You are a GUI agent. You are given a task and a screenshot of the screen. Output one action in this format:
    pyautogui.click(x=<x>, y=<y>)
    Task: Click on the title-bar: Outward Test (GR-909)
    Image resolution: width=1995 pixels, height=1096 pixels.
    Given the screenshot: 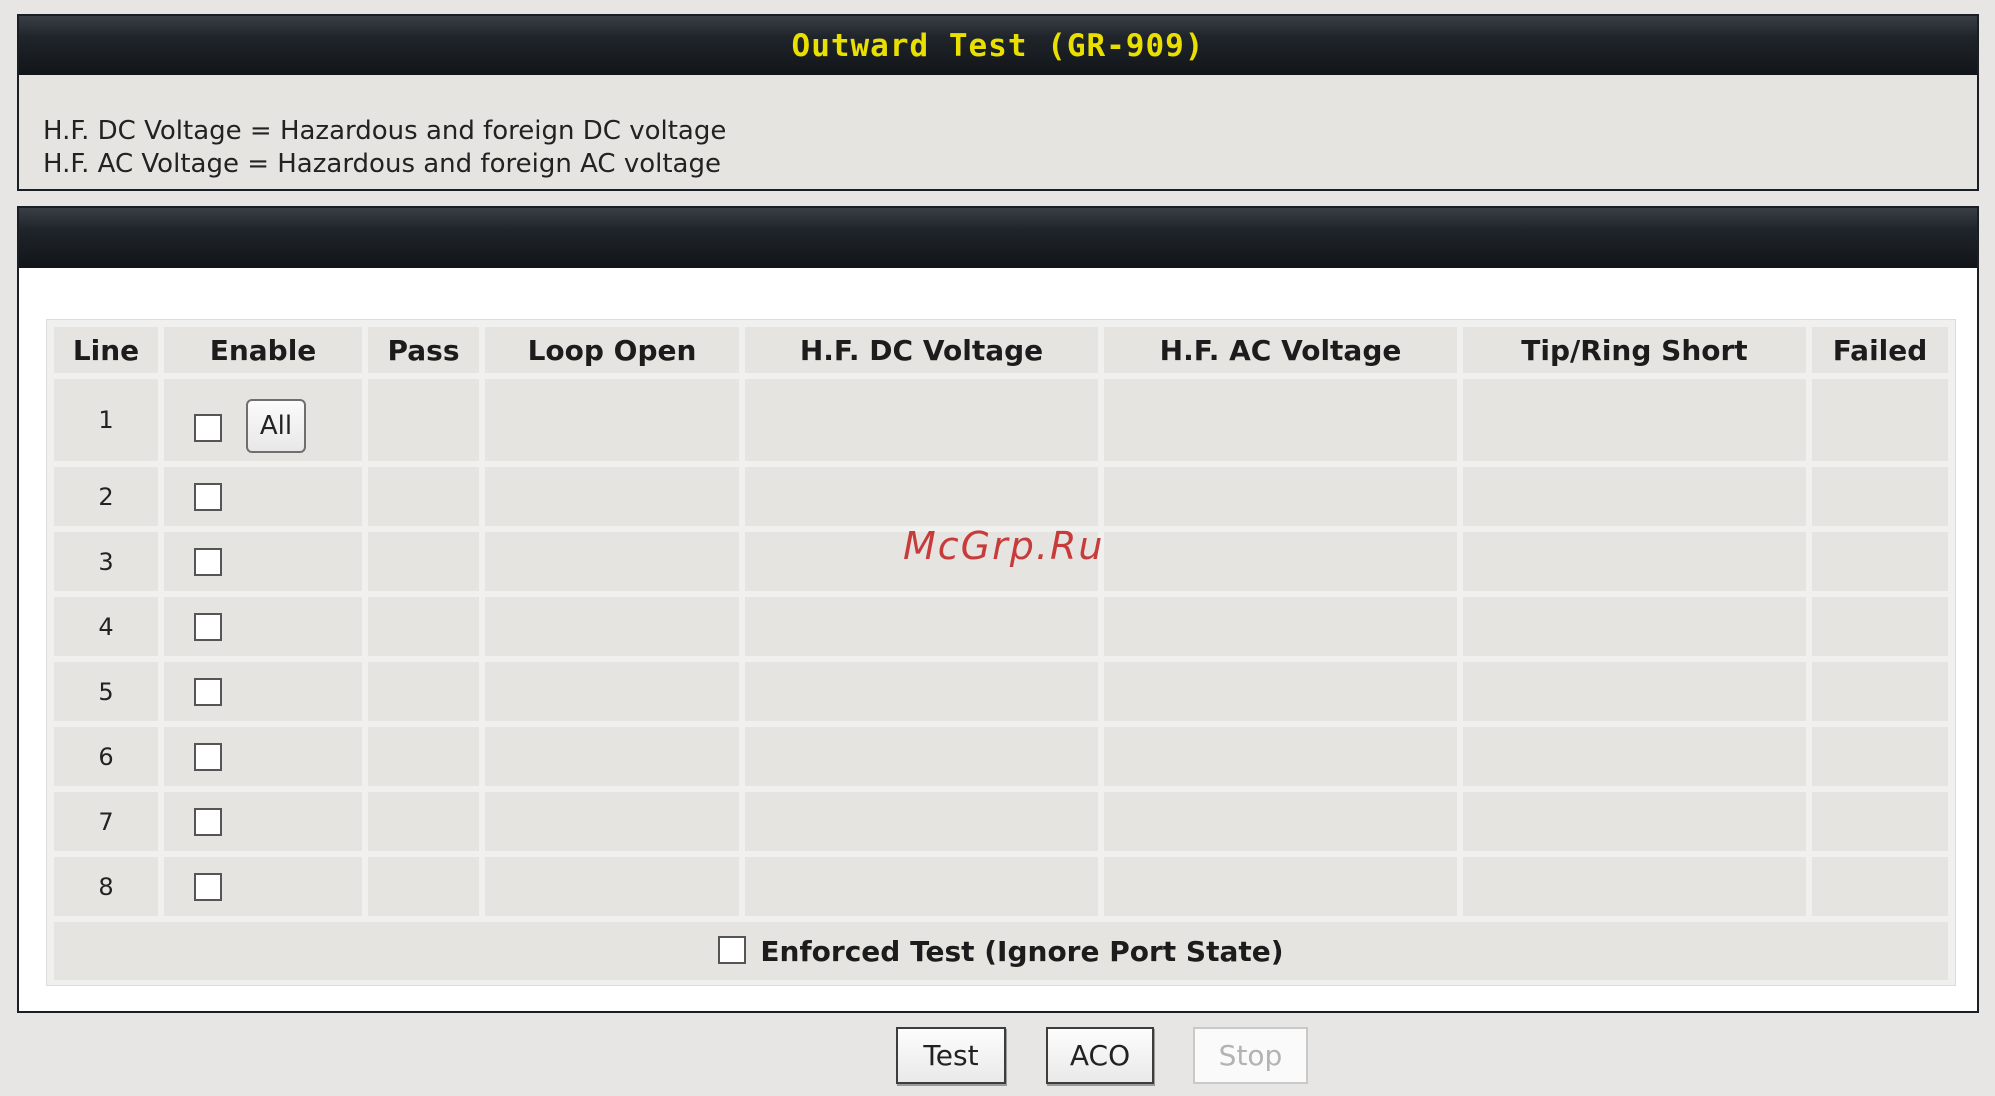 What is the action you would take?
    pyautogui.click(x=998, y=45)
    